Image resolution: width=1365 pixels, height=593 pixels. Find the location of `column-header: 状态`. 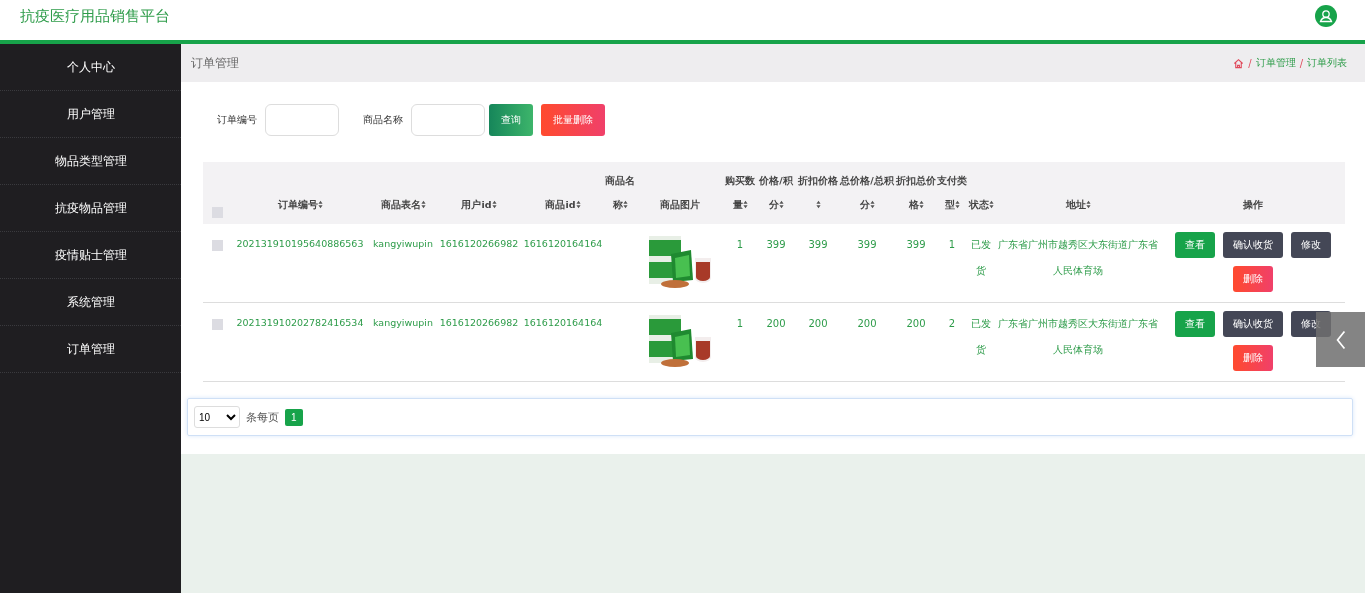

column-header: 状态 is located at coordinates (981, 205).